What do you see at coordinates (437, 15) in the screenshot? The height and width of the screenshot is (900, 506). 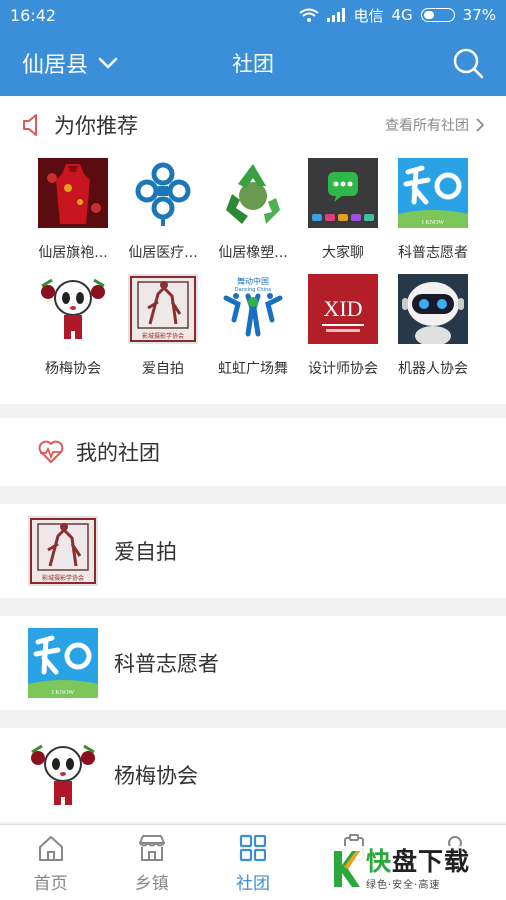 I see `battery-icon` at bounding box center [437, 15].